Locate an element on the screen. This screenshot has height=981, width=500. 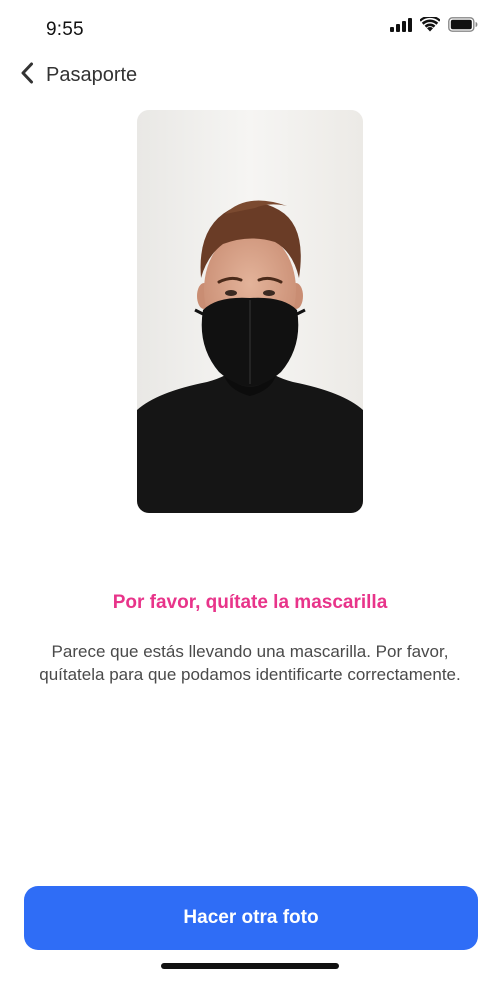
wifi-icon is located at coordinates (430, 26).